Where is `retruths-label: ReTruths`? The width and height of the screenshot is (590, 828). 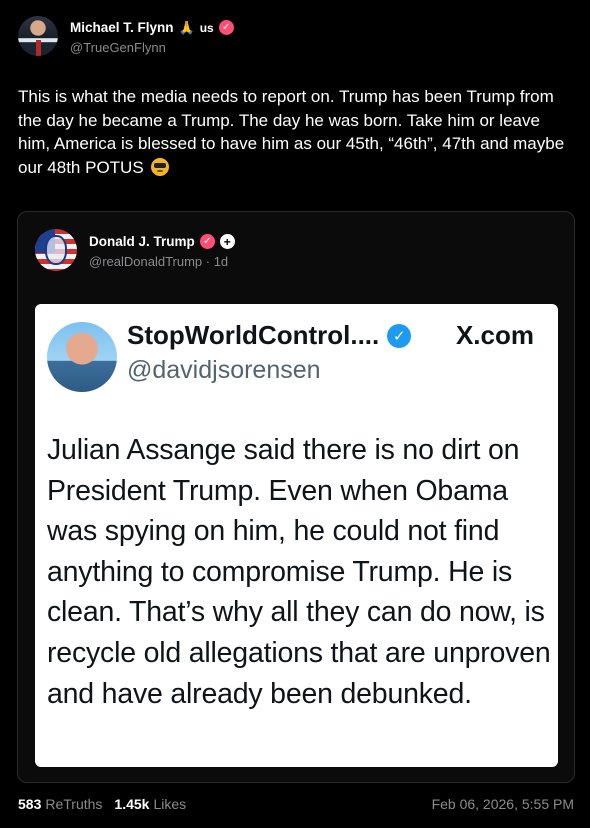 retruths-label: ReTruths is located at coordinates (74, 804).